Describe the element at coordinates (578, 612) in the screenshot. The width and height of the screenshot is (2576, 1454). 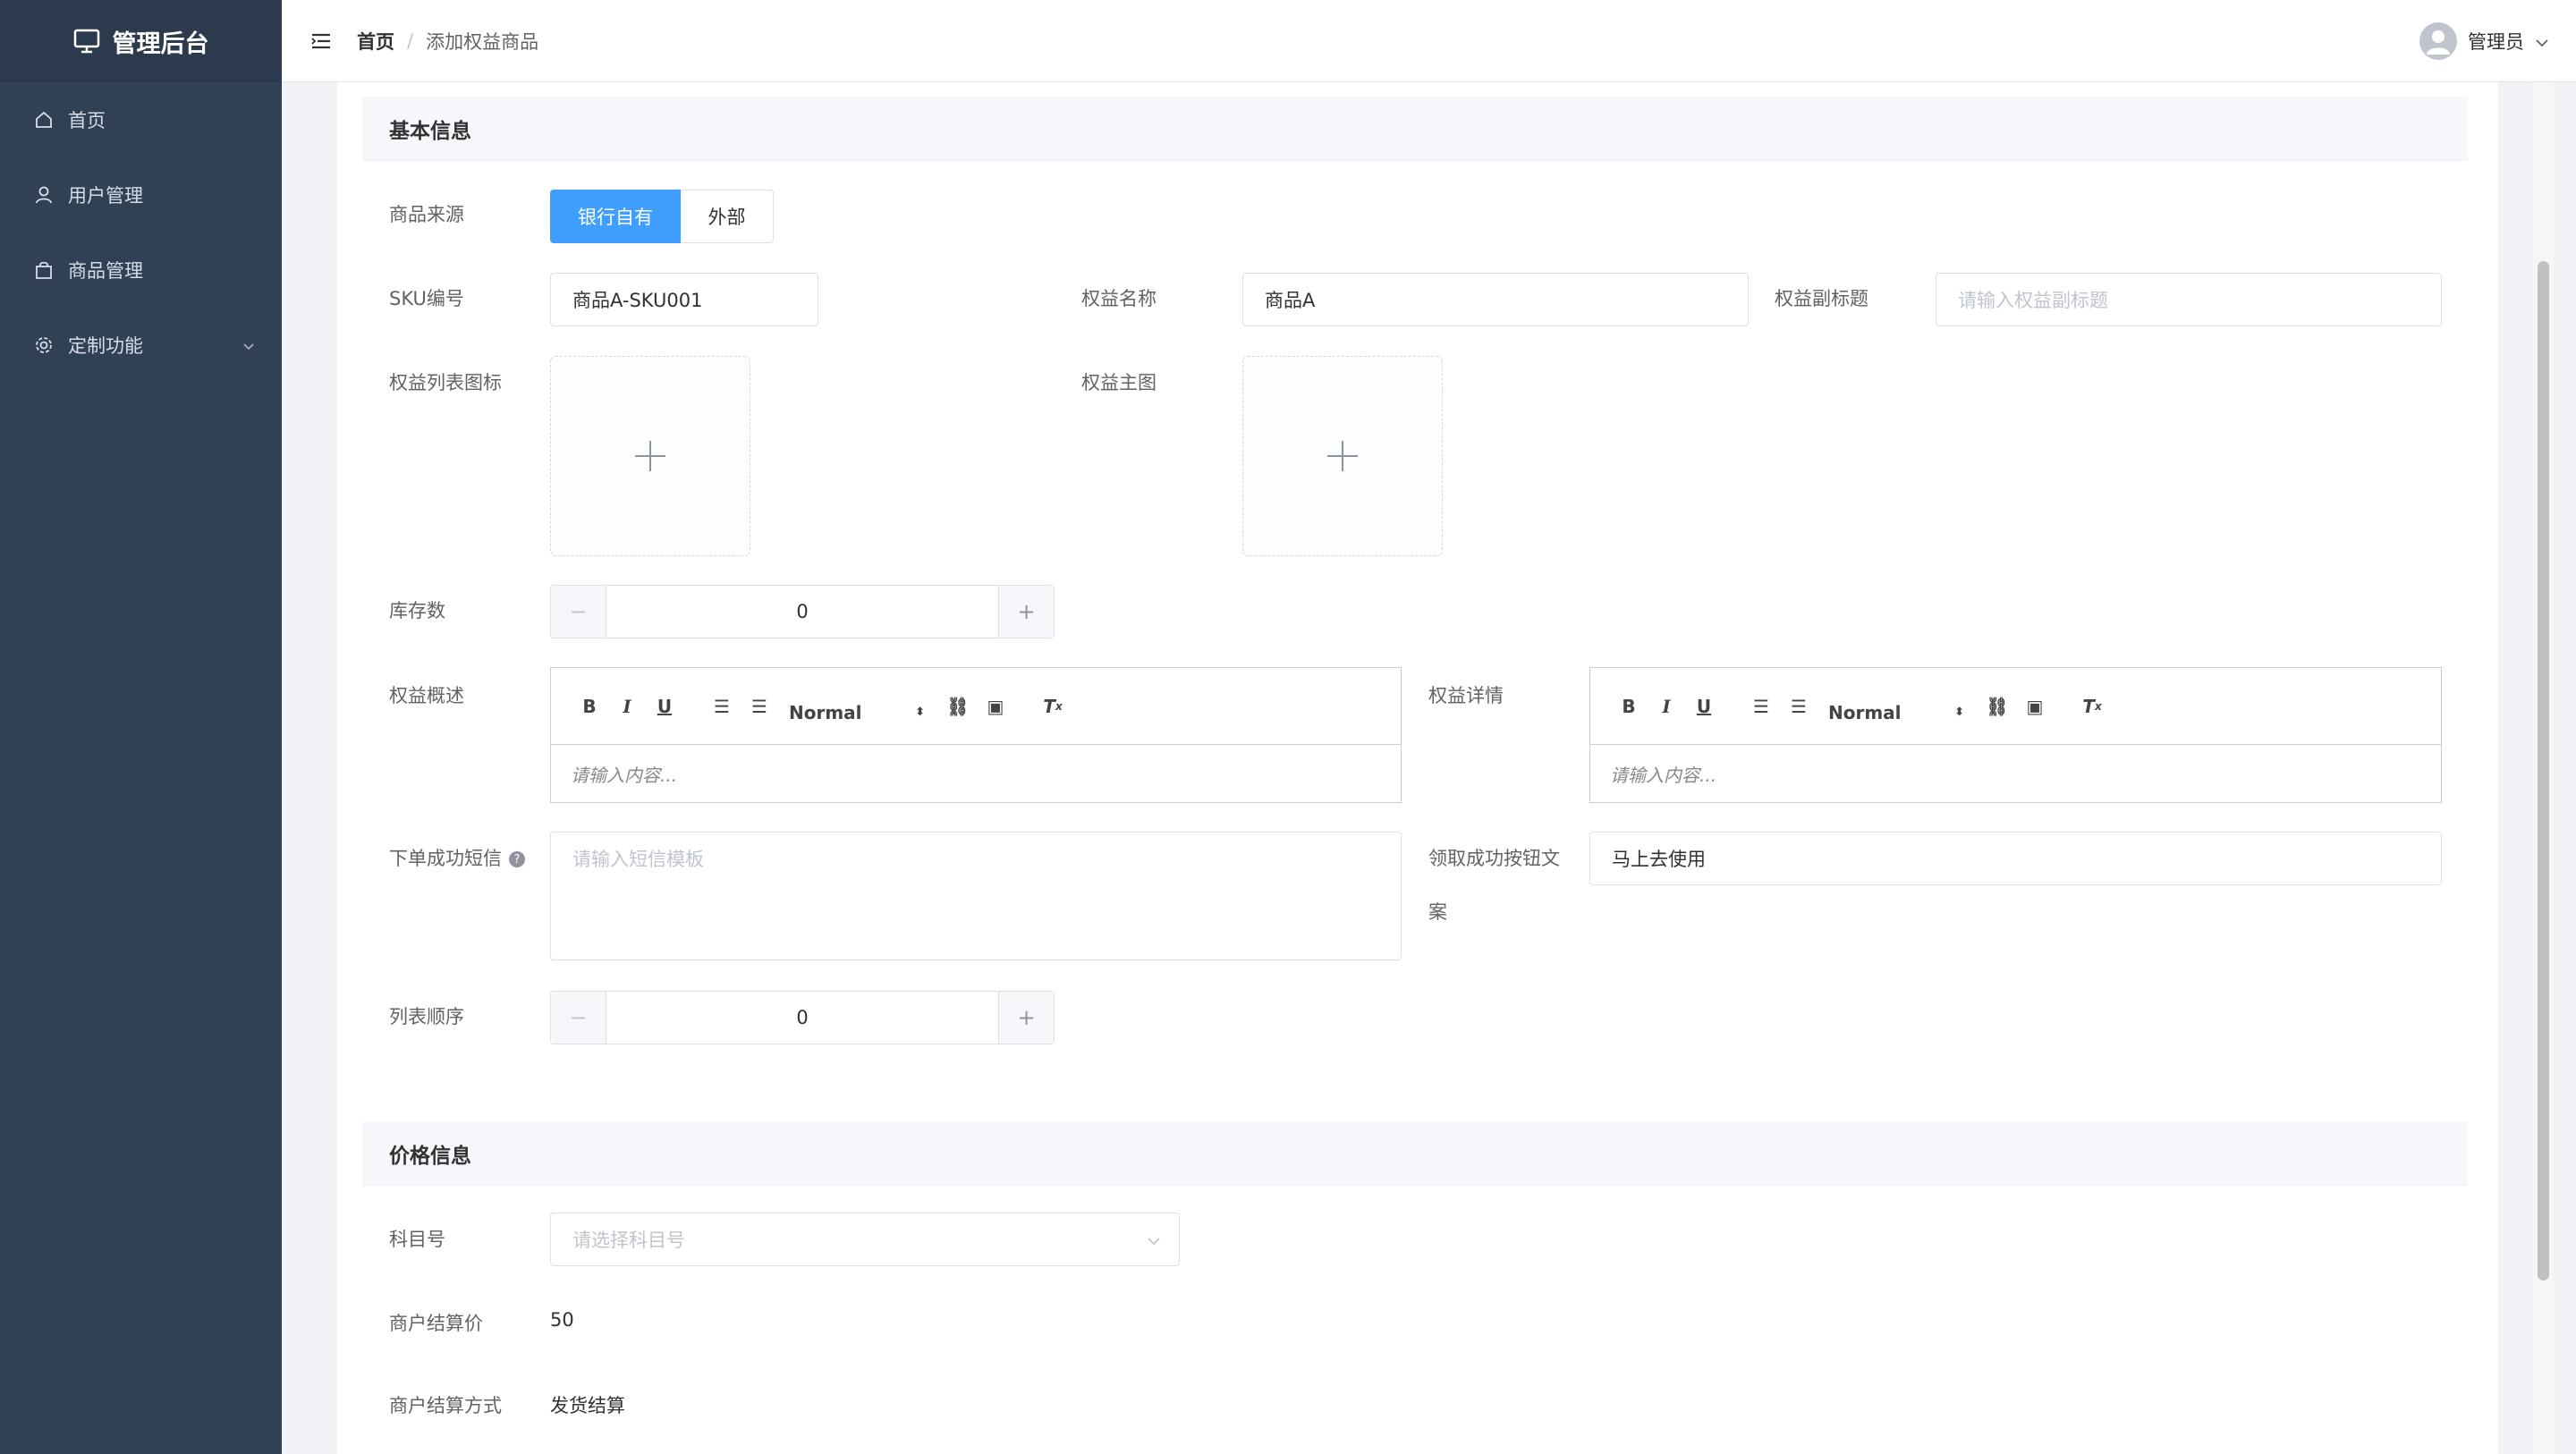
I see `stock-decrease-button: −` at that location.